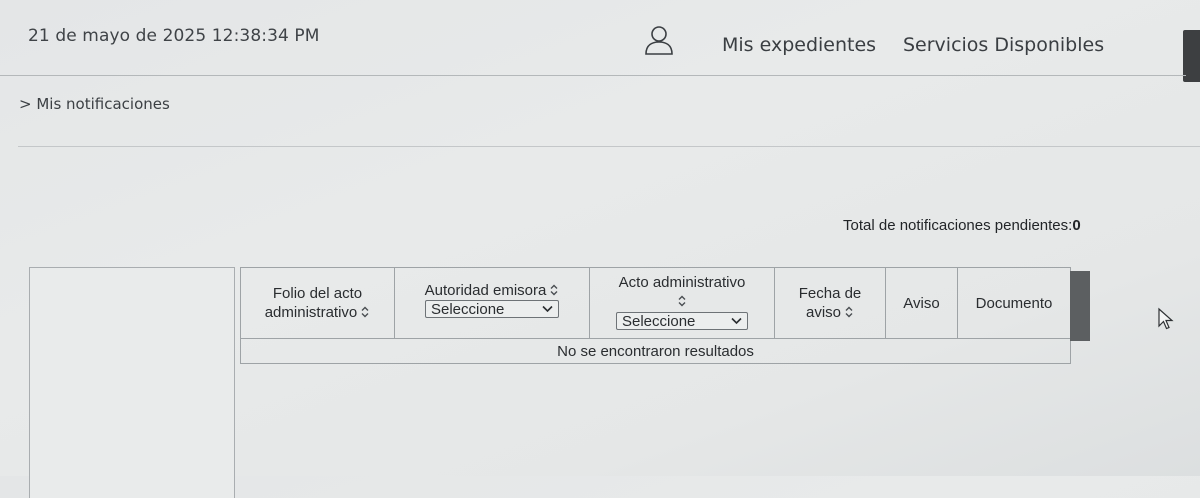 The image size is (1200, 498). I want to click on column-header-fecha-aviso: Fecha de aviso, so click(830, 303).